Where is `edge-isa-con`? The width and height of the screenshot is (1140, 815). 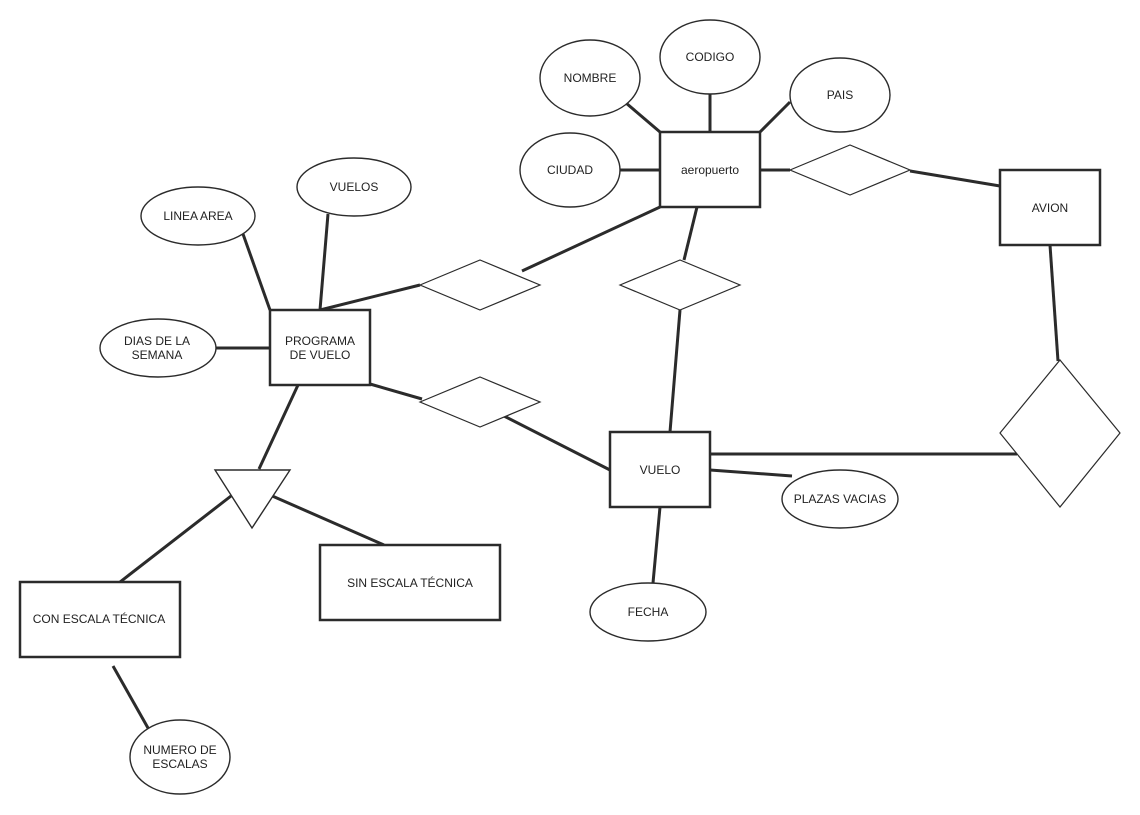
edge-isa-con is located at coordinates (175, 539).